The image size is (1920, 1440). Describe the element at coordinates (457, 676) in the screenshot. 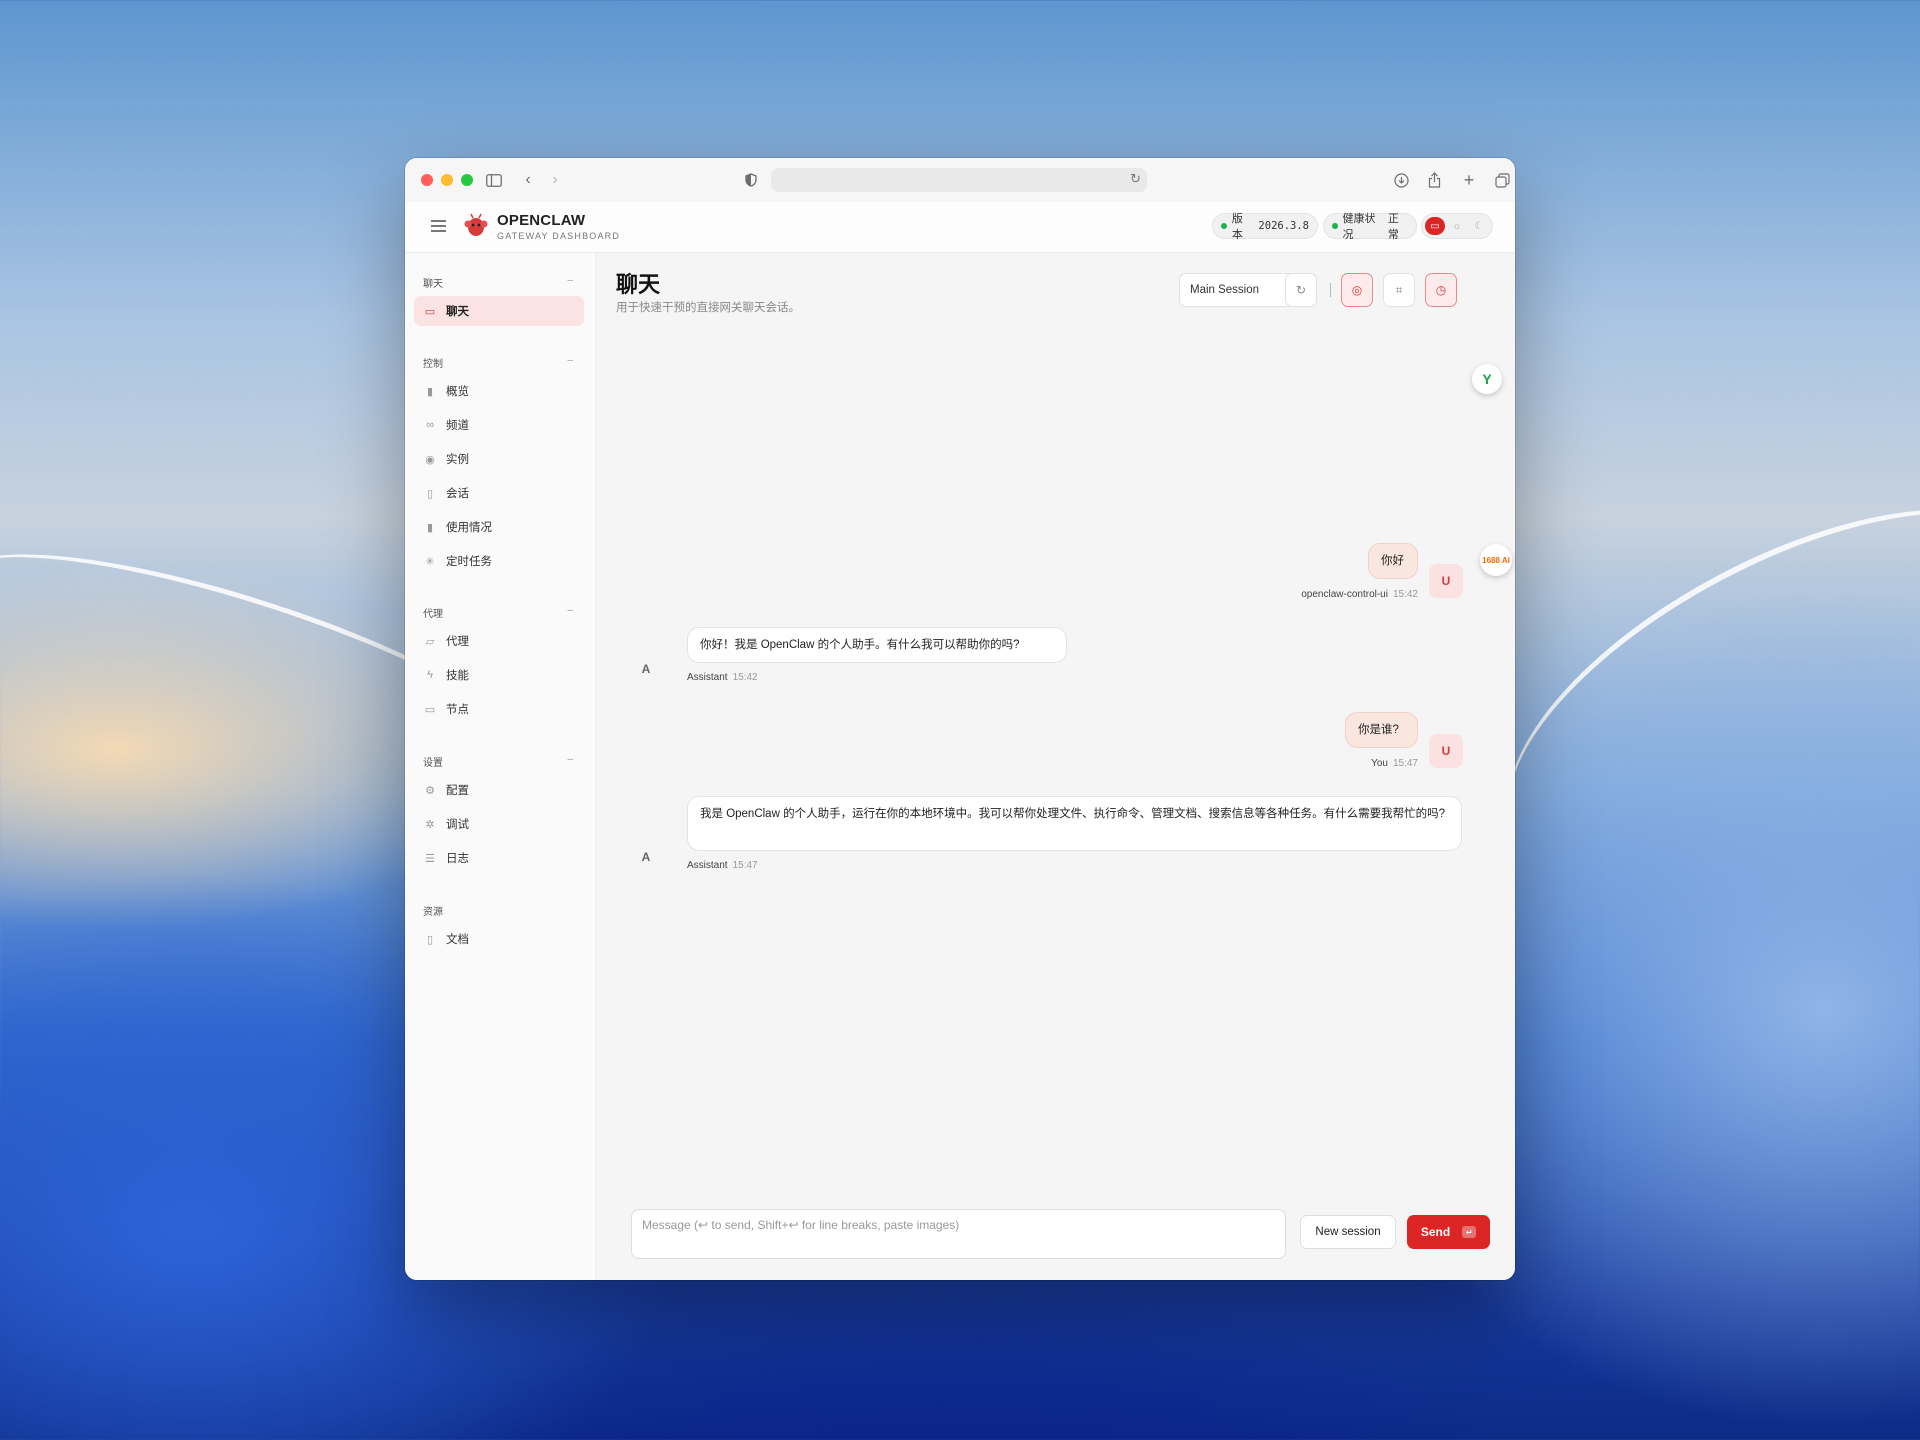

I see `sidebar-item-label: 技能` at that location.